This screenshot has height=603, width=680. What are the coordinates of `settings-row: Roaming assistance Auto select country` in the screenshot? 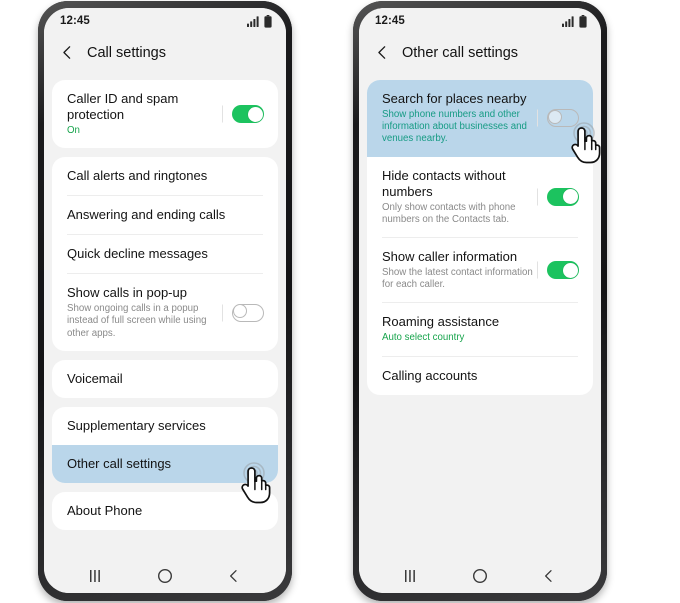 It's located at (480, 329).